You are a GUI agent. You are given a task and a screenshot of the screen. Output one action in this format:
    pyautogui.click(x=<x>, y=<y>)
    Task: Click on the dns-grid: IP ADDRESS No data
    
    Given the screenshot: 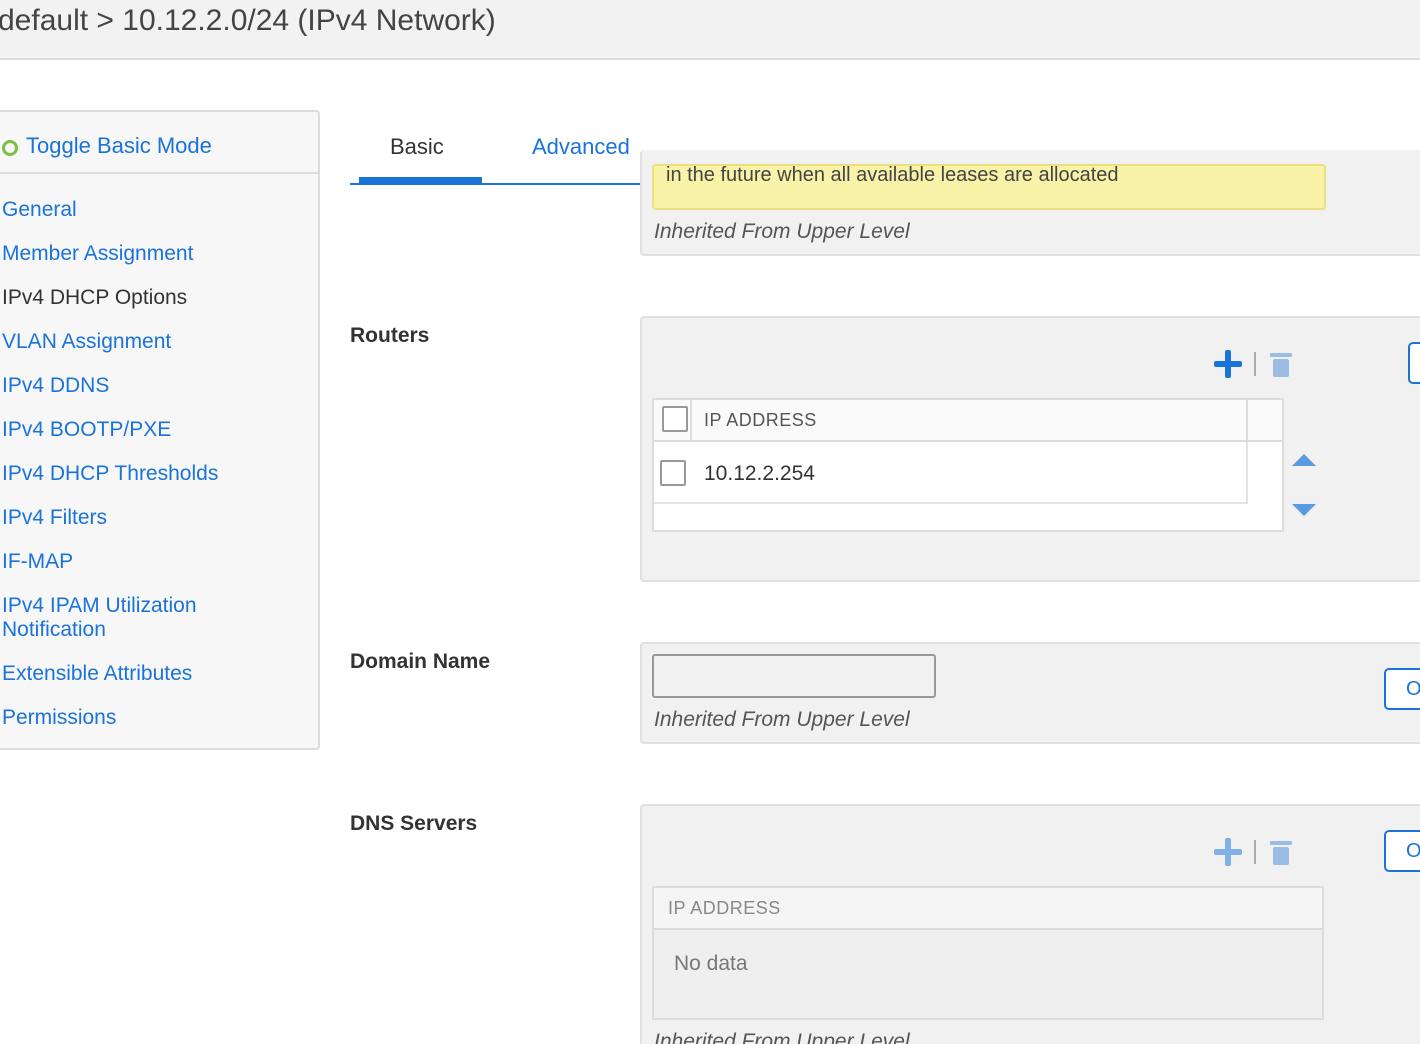 What is the action you would take?
    pyautogui.click(x=988, y=953)
    